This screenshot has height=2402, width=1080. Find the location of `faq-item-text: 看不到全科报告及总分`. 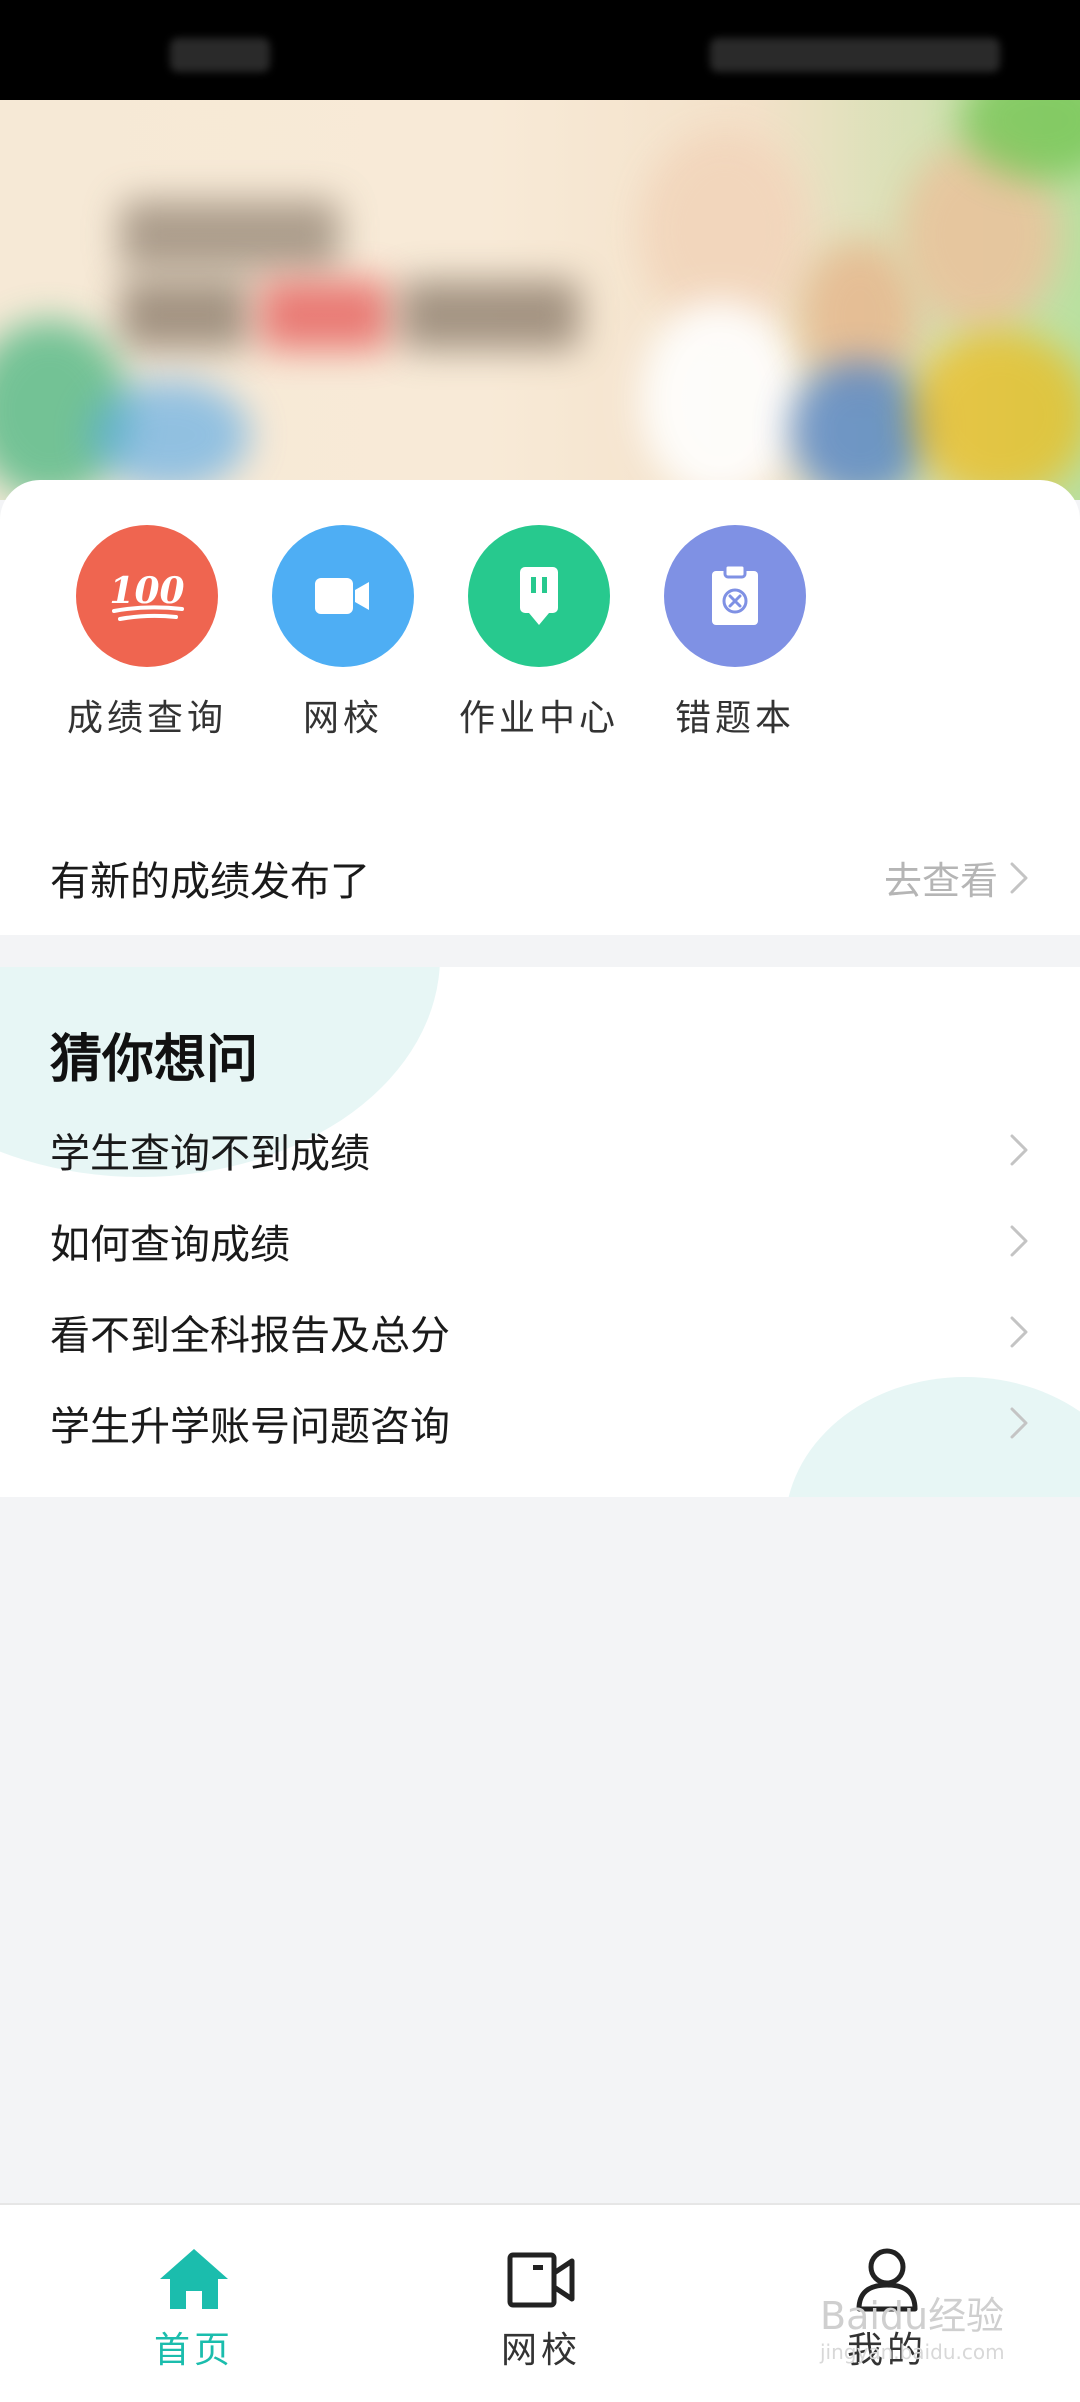

faq-item-text: 看不到全科报告及总分 is located at coordinates (250, 1336).